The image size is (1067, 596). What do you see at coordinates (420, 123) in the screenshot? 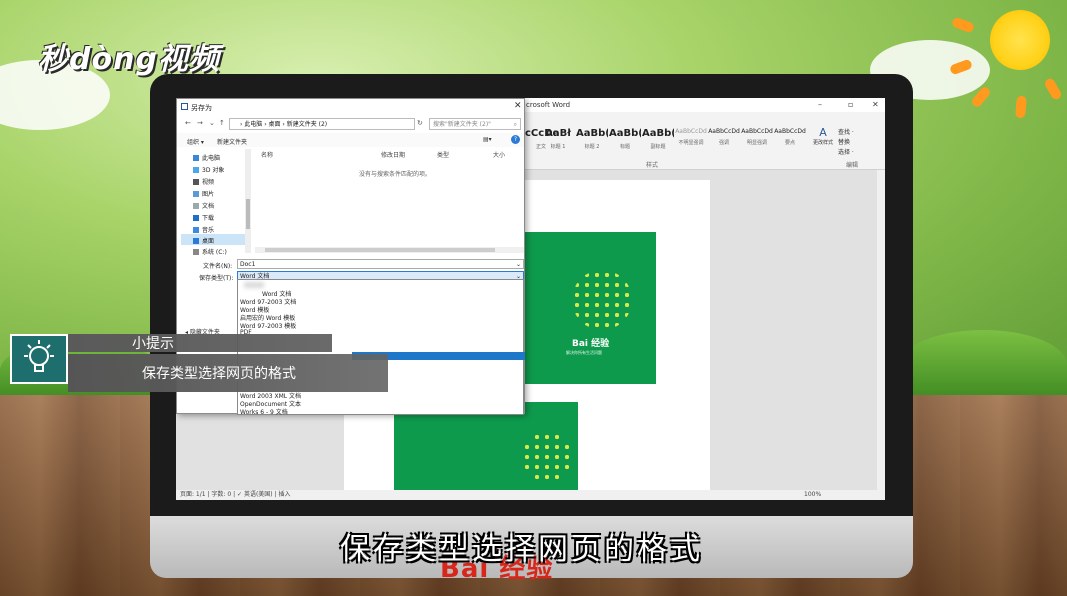
I see `refresh-icon: ↻` at bounding box center [420, 123].